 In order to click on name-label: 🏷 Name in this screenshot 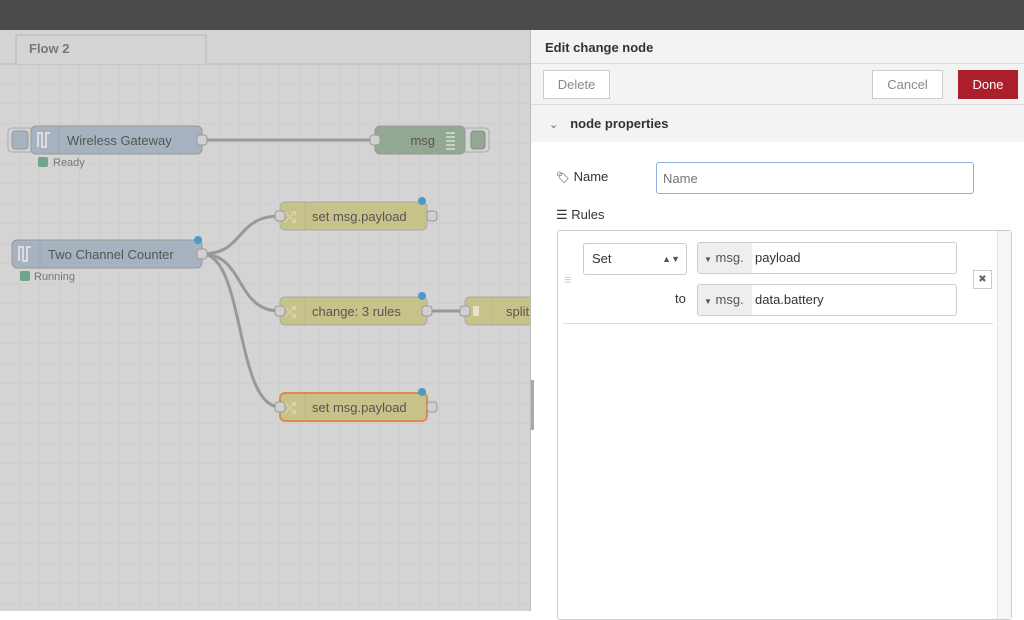, I will do `click(582, 176)`.